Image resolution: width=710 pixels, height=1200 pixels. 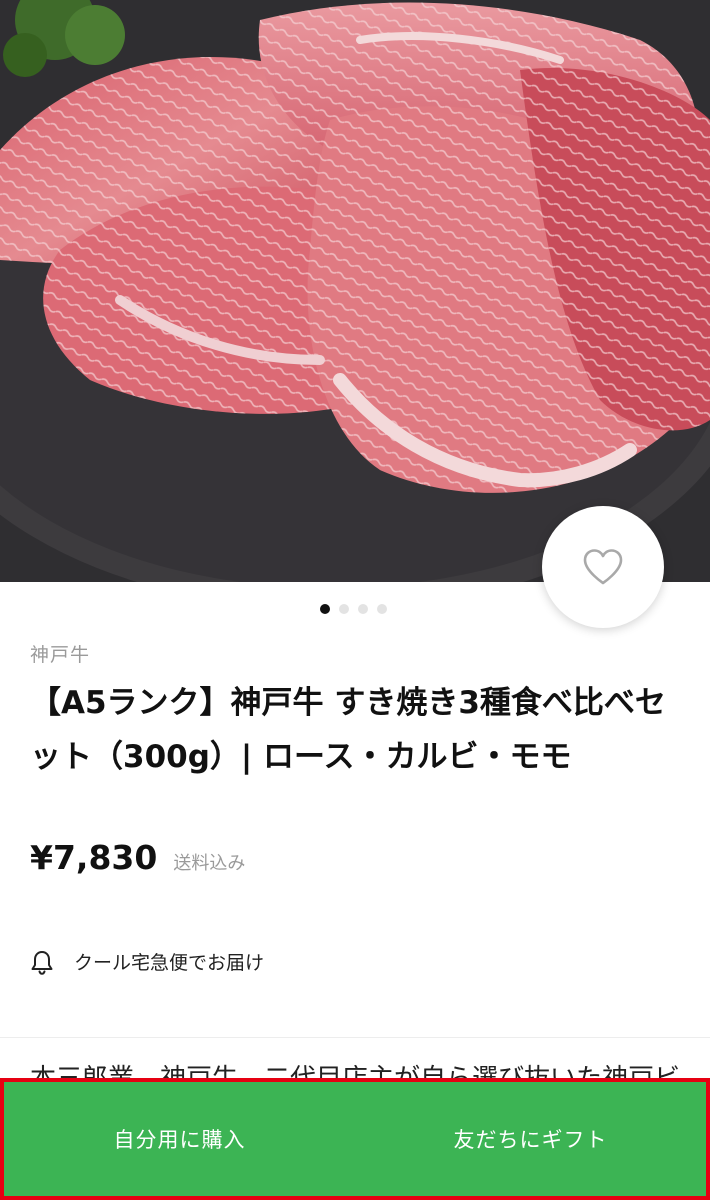 I want to click on delivery-info: クール宅急便でお届け, so click(x=147, y=961).